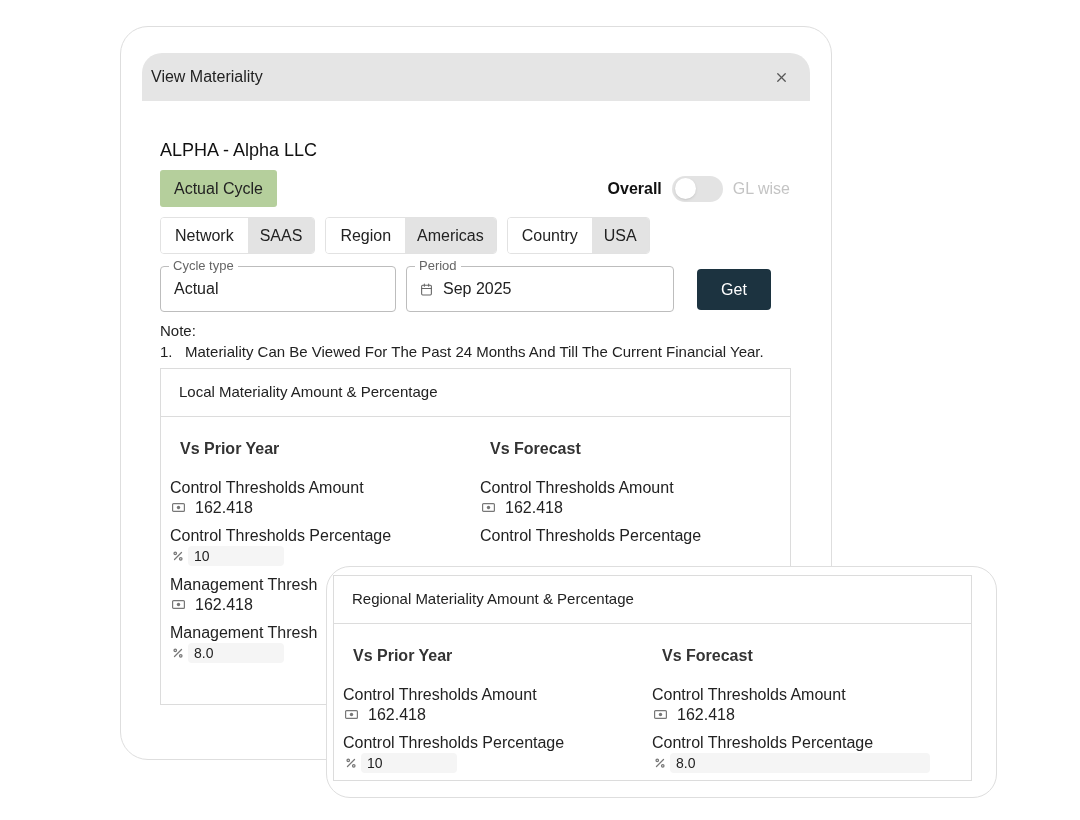 Image resolution: width=1080 pixels, height=820 pixels. I want to click on calendar-icon, so click(426, 289).